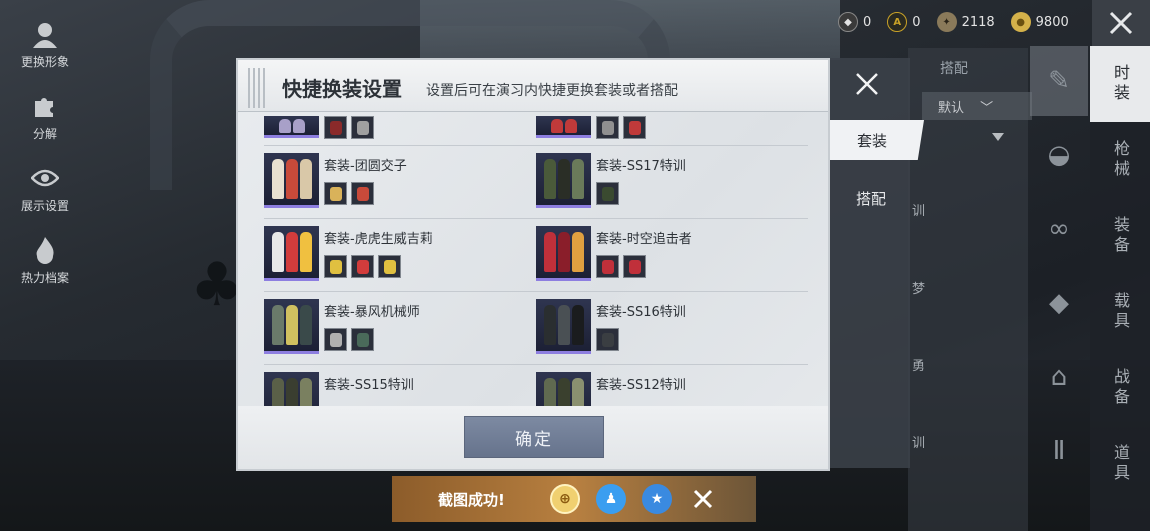 This screenshot has height=531, width=1150. What do you see at coordinates (919, 289) in the screenshot?
I see `background-text: 梦` at bounding box center [919, 289].